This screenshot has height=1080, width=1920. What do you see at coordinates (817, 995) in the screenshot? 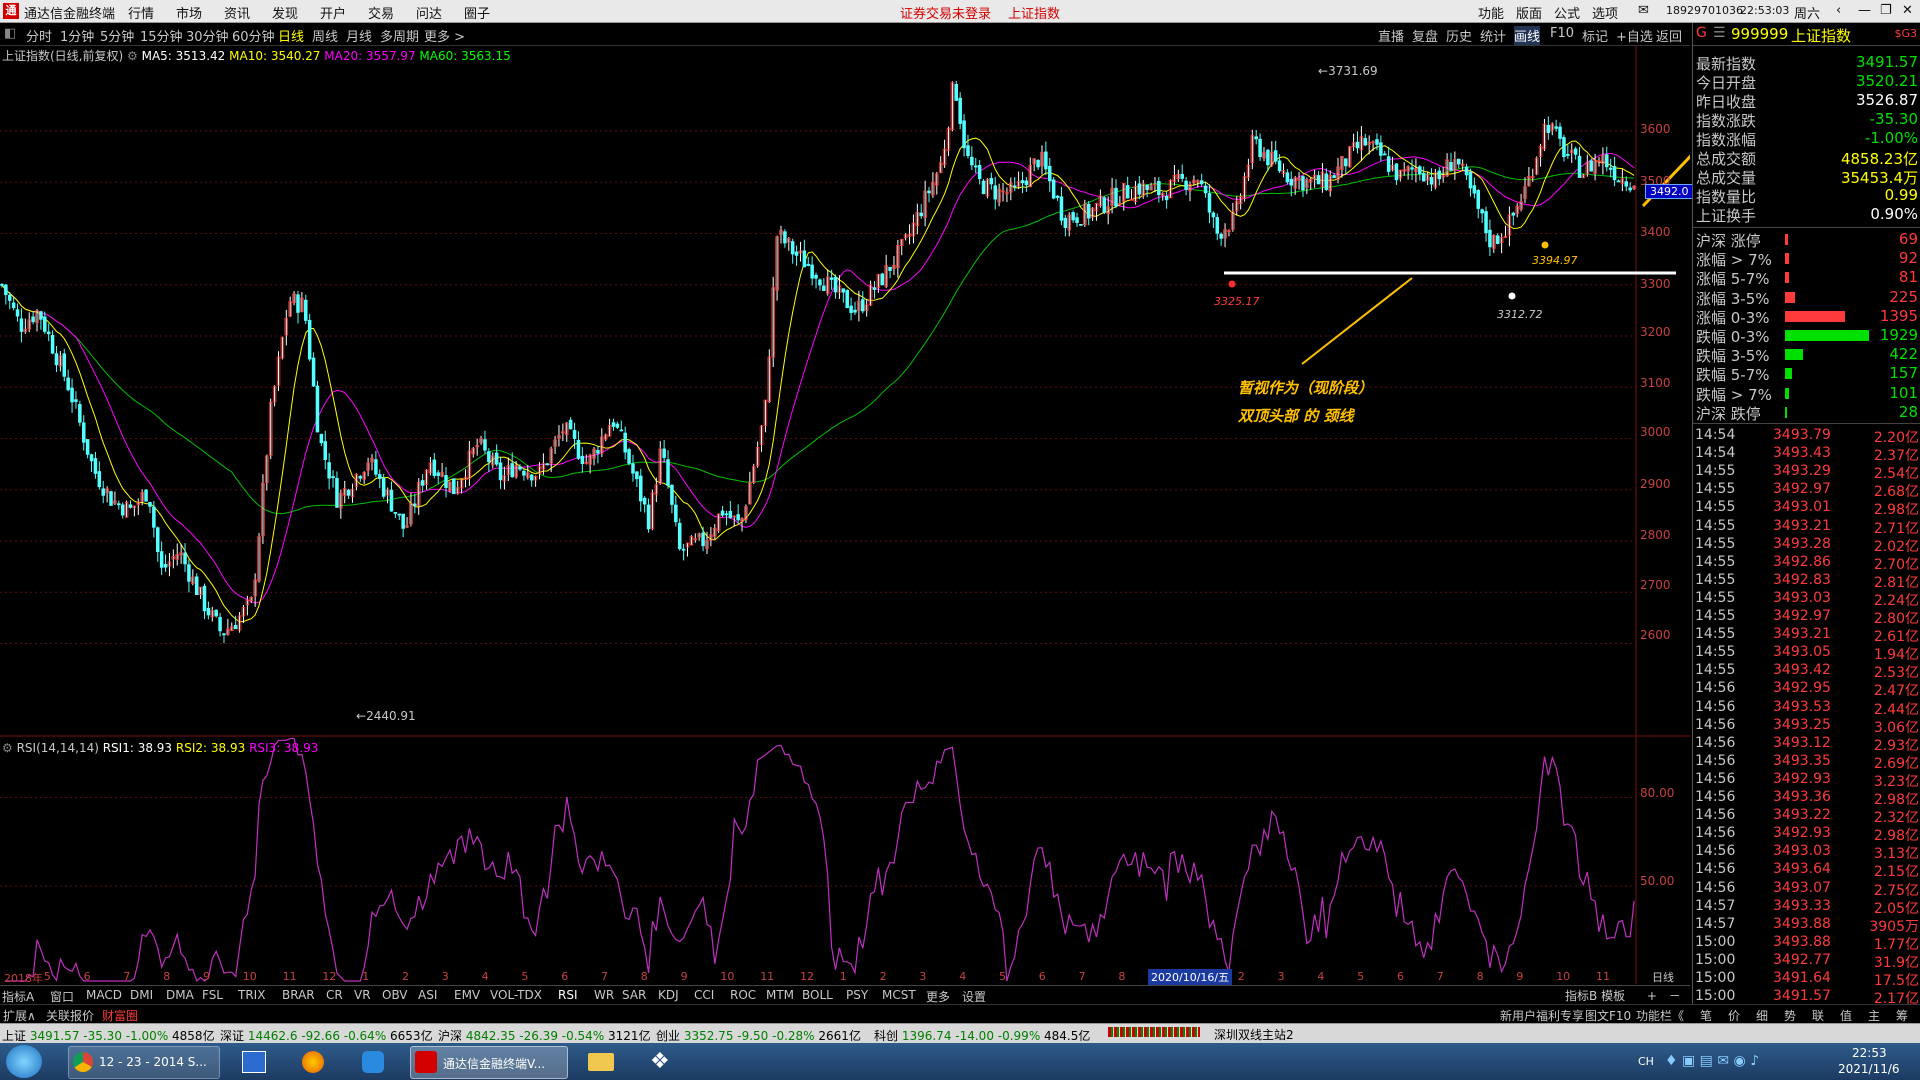
I see `indicator-21: BOLL` at bounding box center [817, 995].